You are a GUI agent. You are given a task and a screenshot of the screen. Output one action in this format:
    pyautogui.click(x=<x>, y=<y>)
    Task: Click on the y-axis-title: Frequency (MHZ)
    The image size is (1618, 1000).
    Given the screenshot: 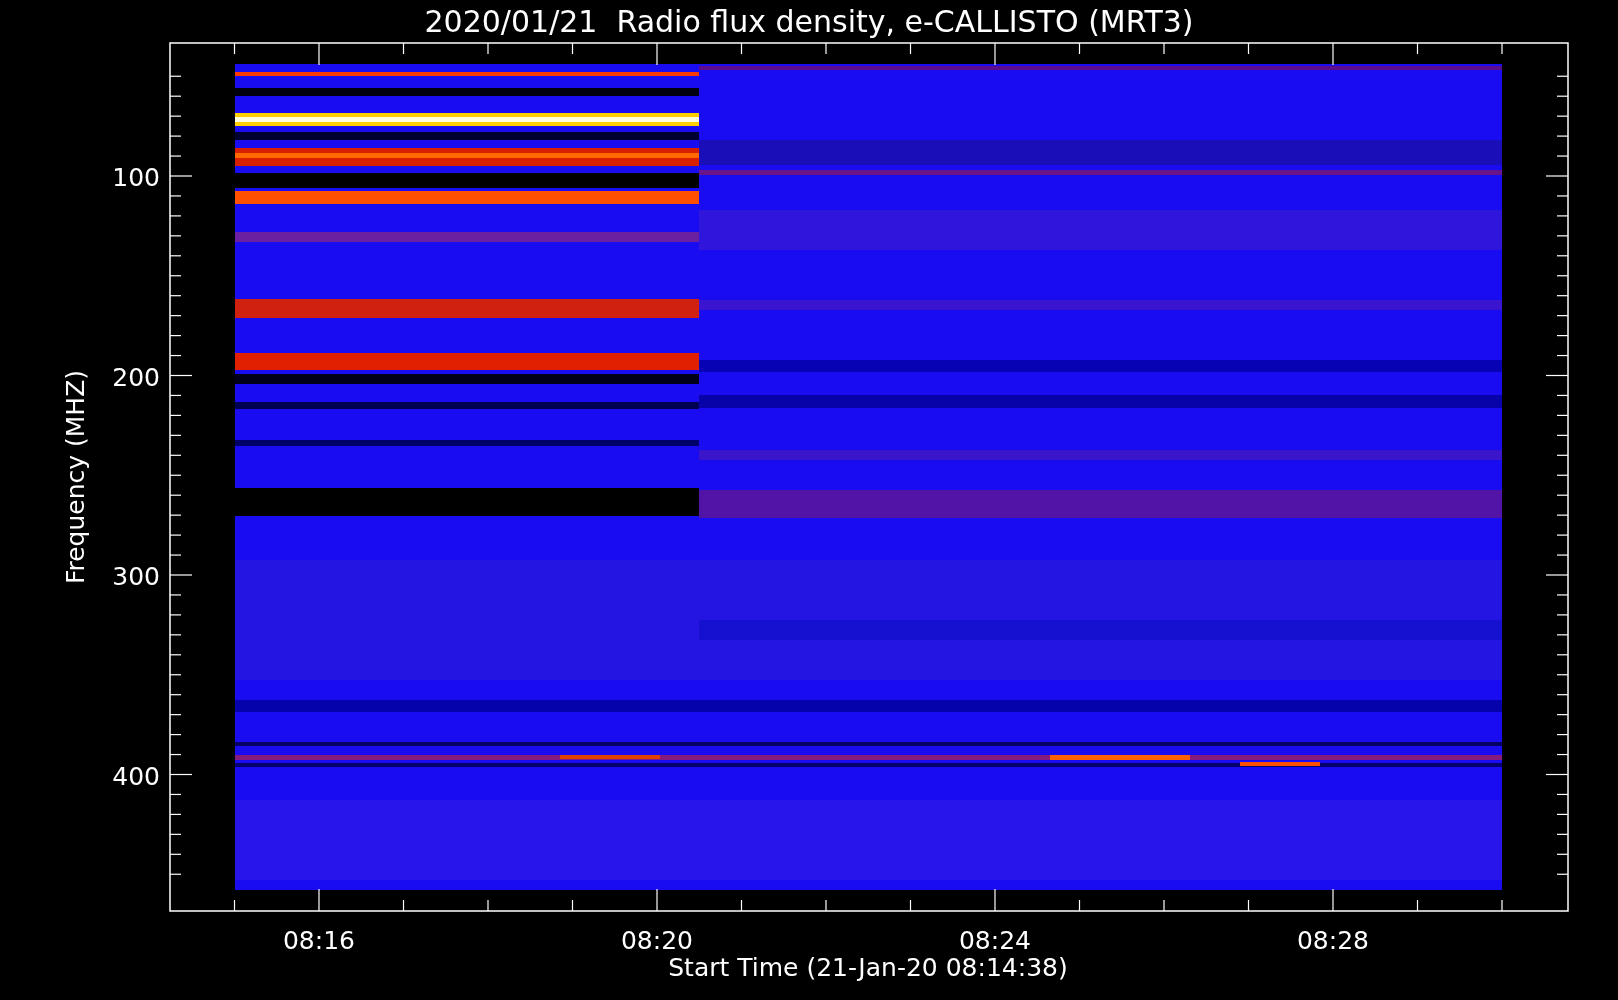 What is the action you would take?
    pyautogui.click(x=75, y=477)
    